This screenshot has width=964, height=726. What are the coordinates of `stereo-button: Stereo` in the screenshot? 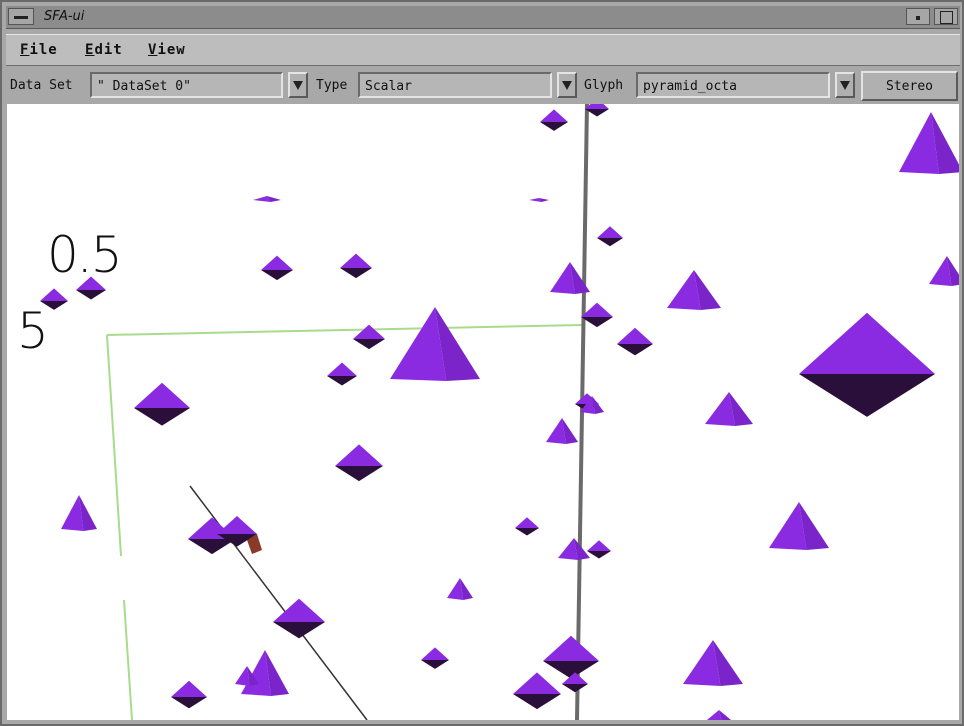 It's located at (909, 86).